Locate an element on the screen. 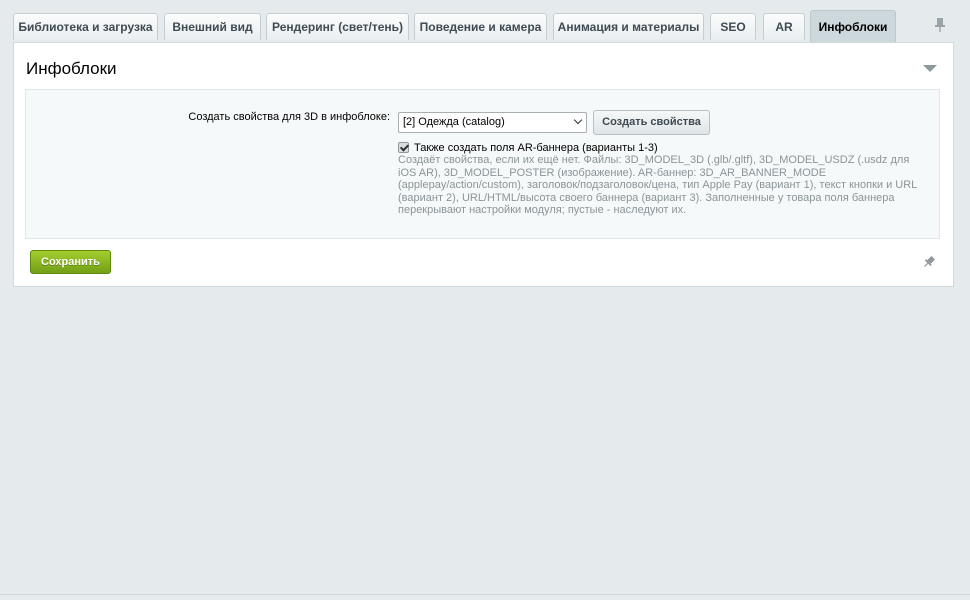 The width and height of the screenshot is (970, 600). tab-behavior-camera: Поведение и камера is located at coordinates (480, 26).